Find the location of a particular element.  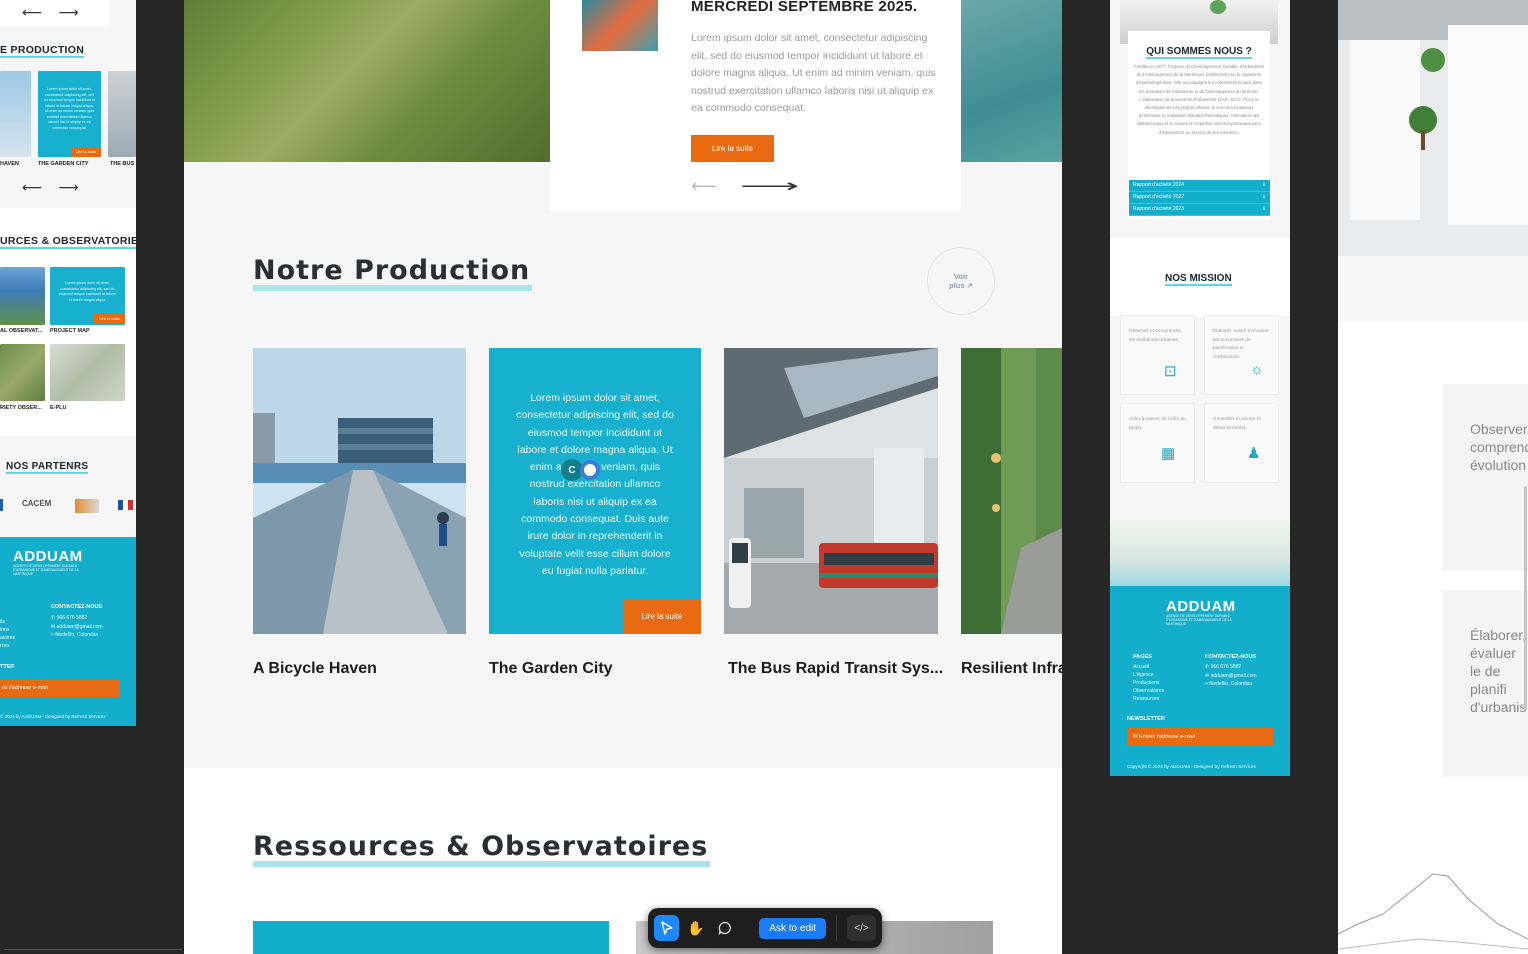

editor-toolbar: ✋ Ask to edit </> is located at coordinates (765, 928).